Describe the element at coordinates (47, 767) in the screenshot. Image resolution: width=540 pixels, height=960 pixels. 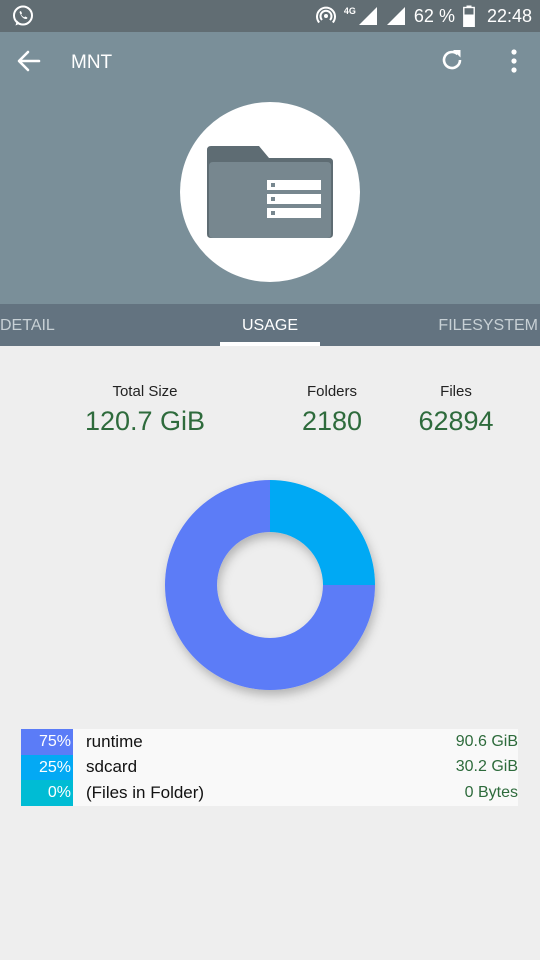
I see `legend-percent: 25%` at that location.